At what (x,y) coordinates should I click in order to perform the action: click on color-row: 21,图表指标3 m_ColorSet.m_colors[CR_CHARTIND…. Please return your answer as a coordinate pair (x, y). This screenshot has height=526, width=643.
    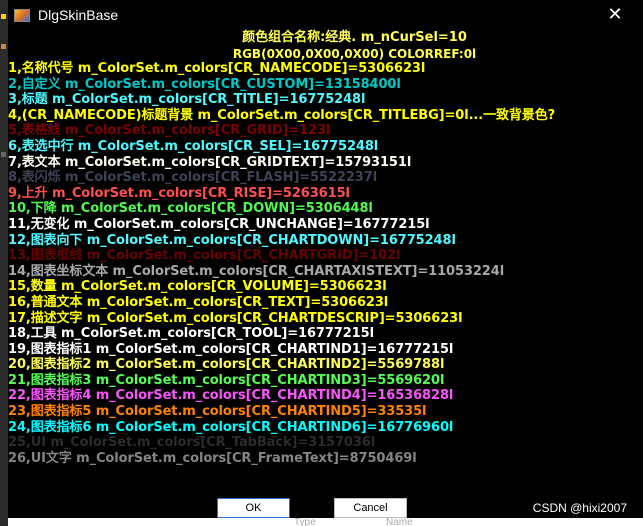
    Looking at the image, I should click on (226, 380).